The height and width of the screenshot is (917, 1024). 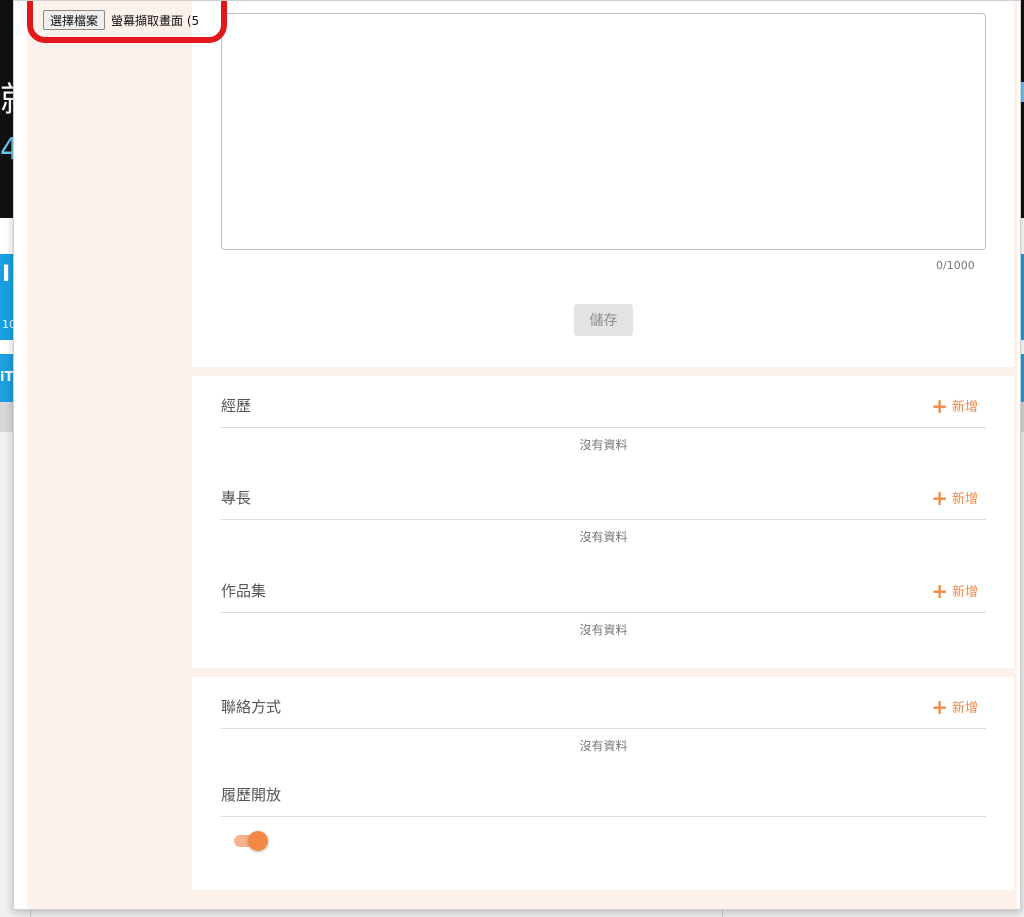 What do you see at coordinates (74, 20) in the screenshot?
I see `choose-file-button: 選擇檔案` at bounding box center [74, 20].